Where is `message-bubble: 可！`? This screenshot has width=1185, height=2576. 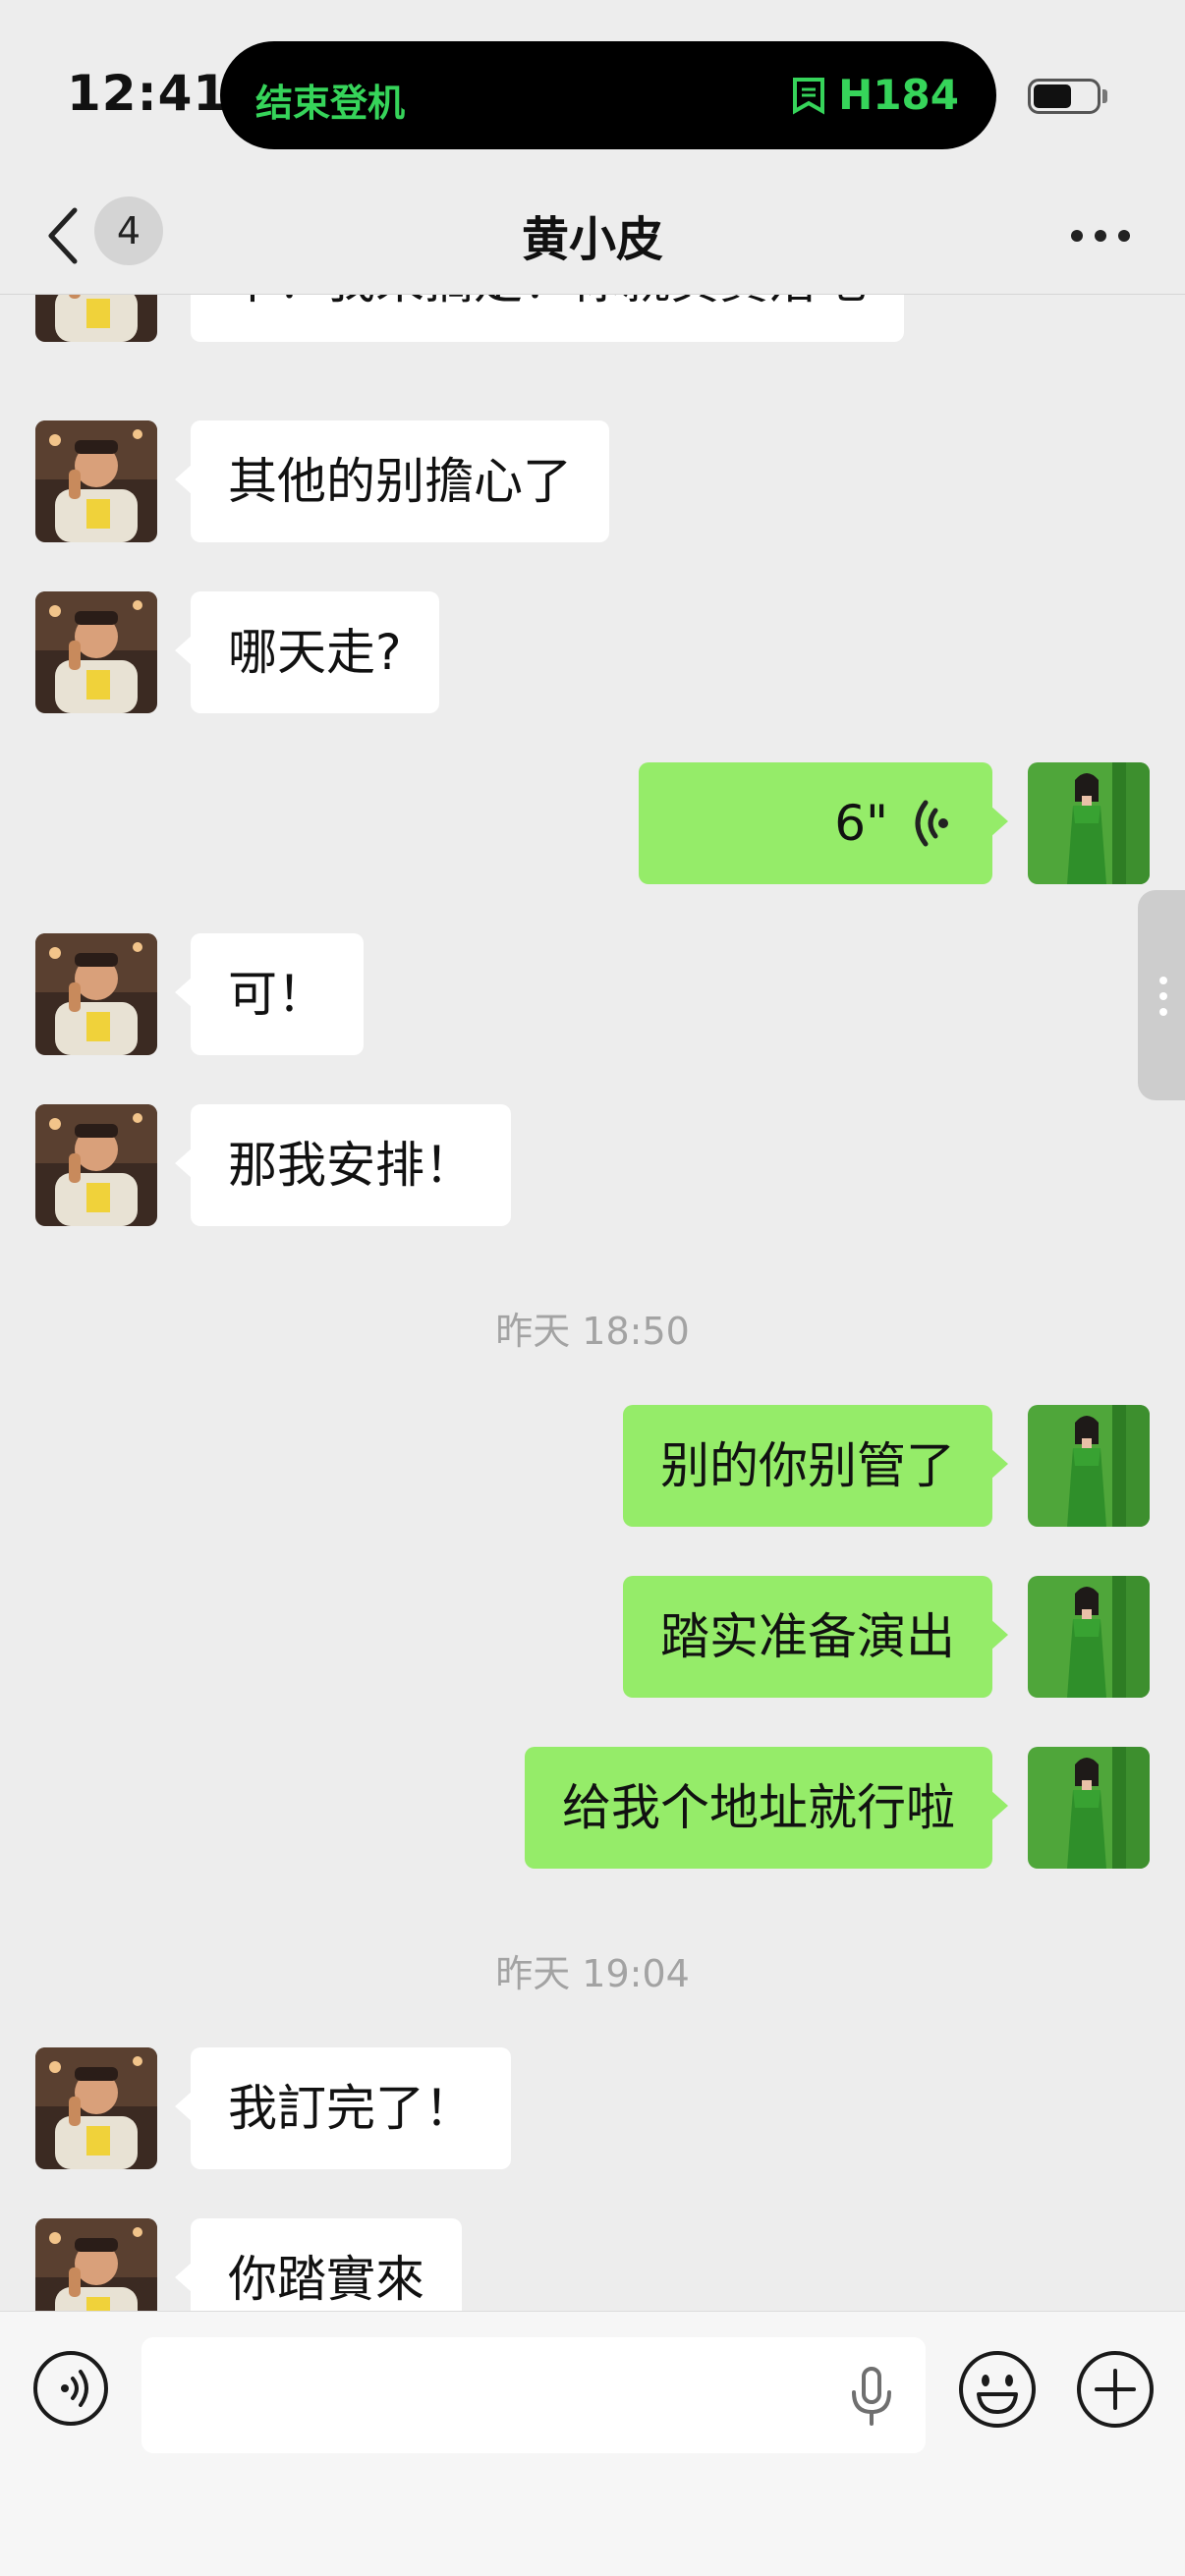
message-bubble: 可！ is located at coordinates (269, 994).